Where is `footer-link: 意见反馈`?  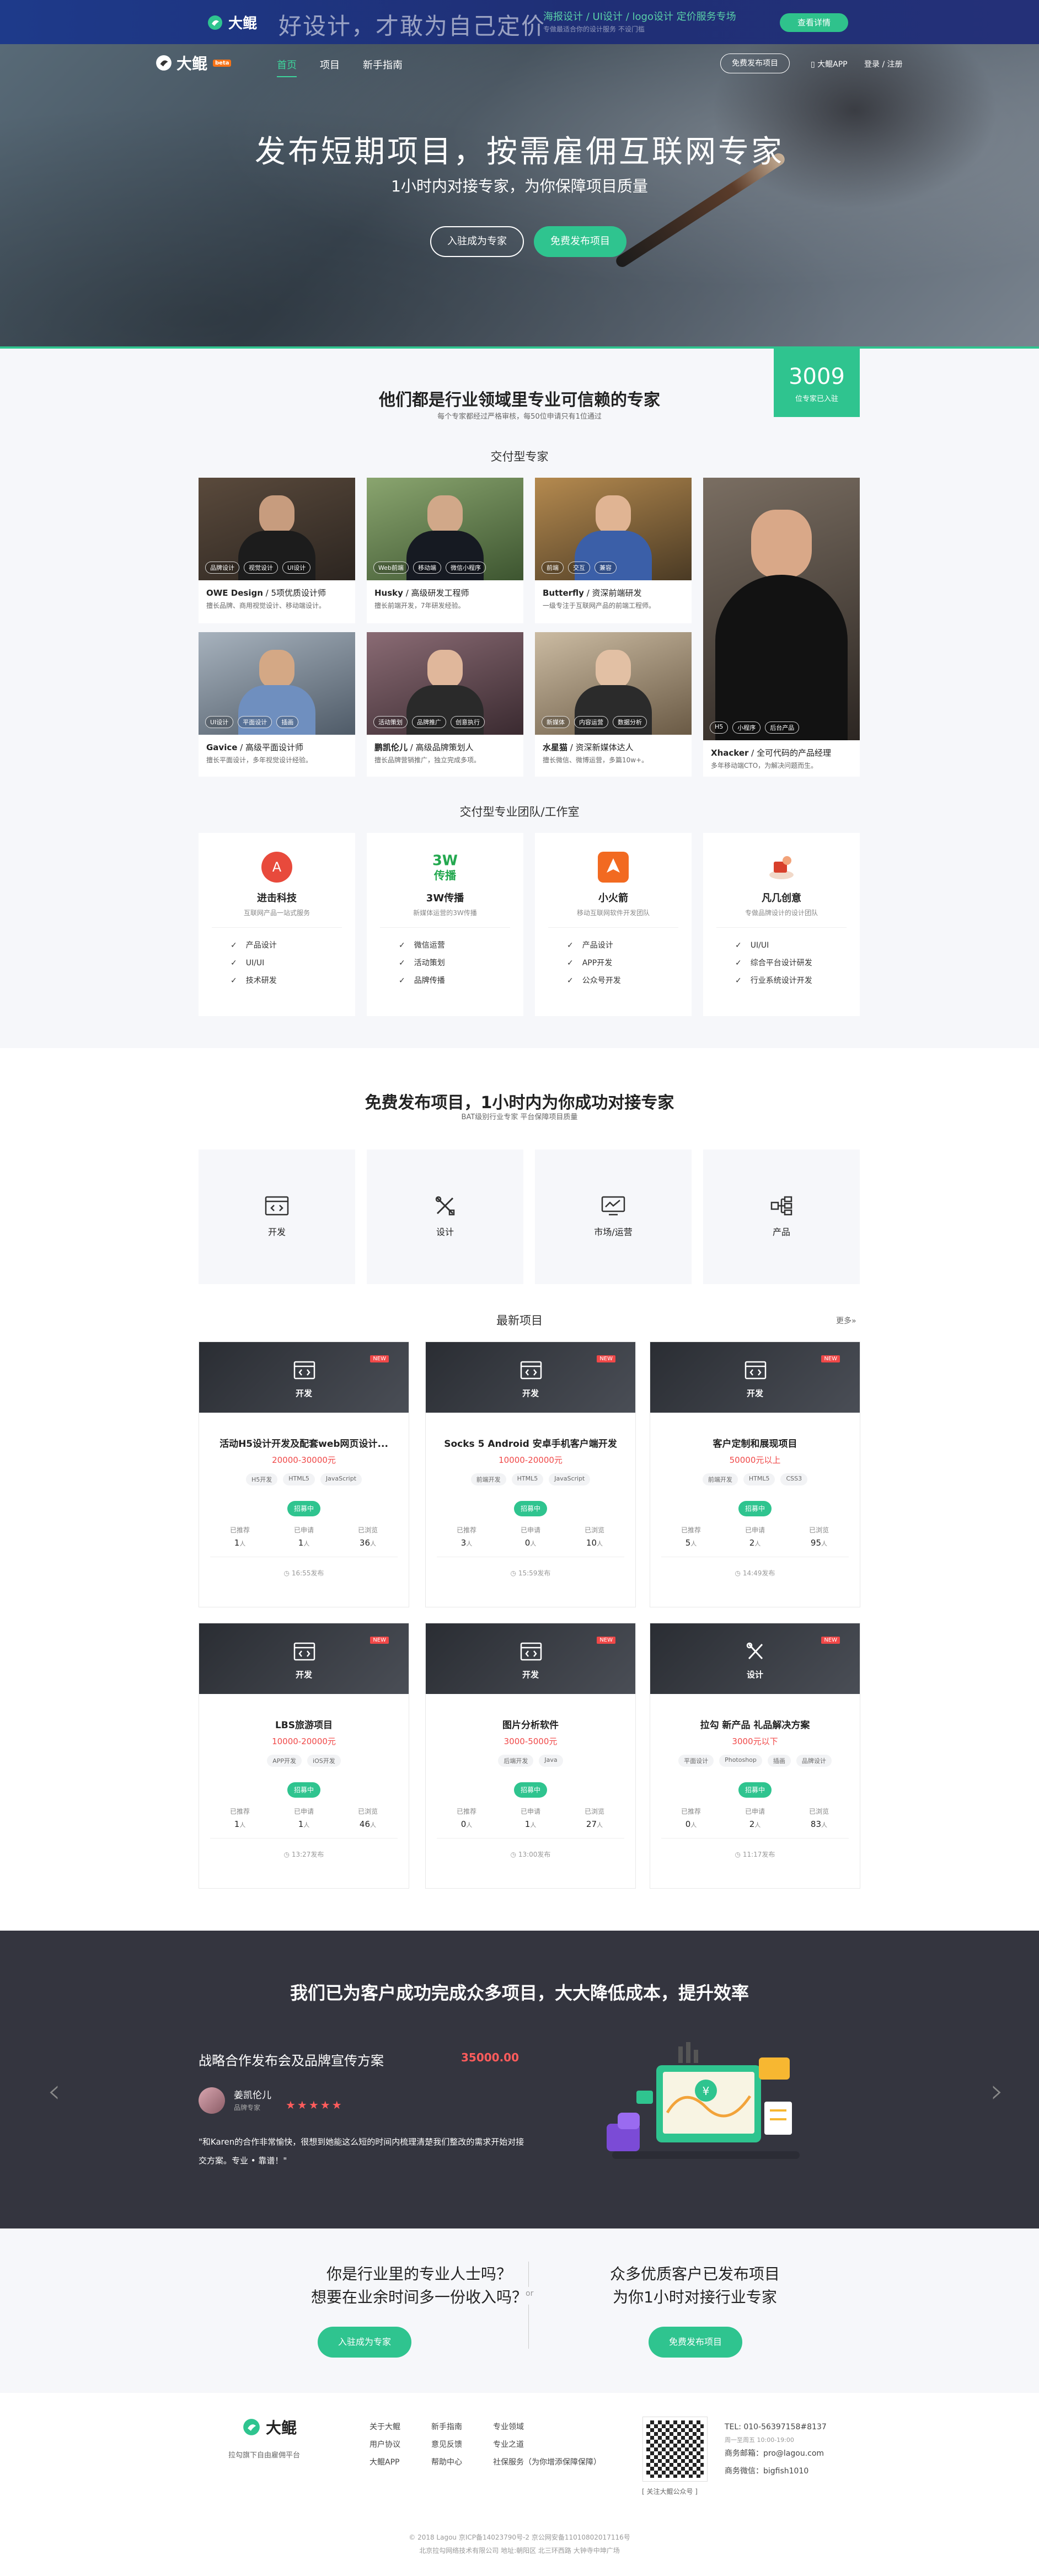
footer-link: 意见反馈 is located at coordinates (447, 2445).